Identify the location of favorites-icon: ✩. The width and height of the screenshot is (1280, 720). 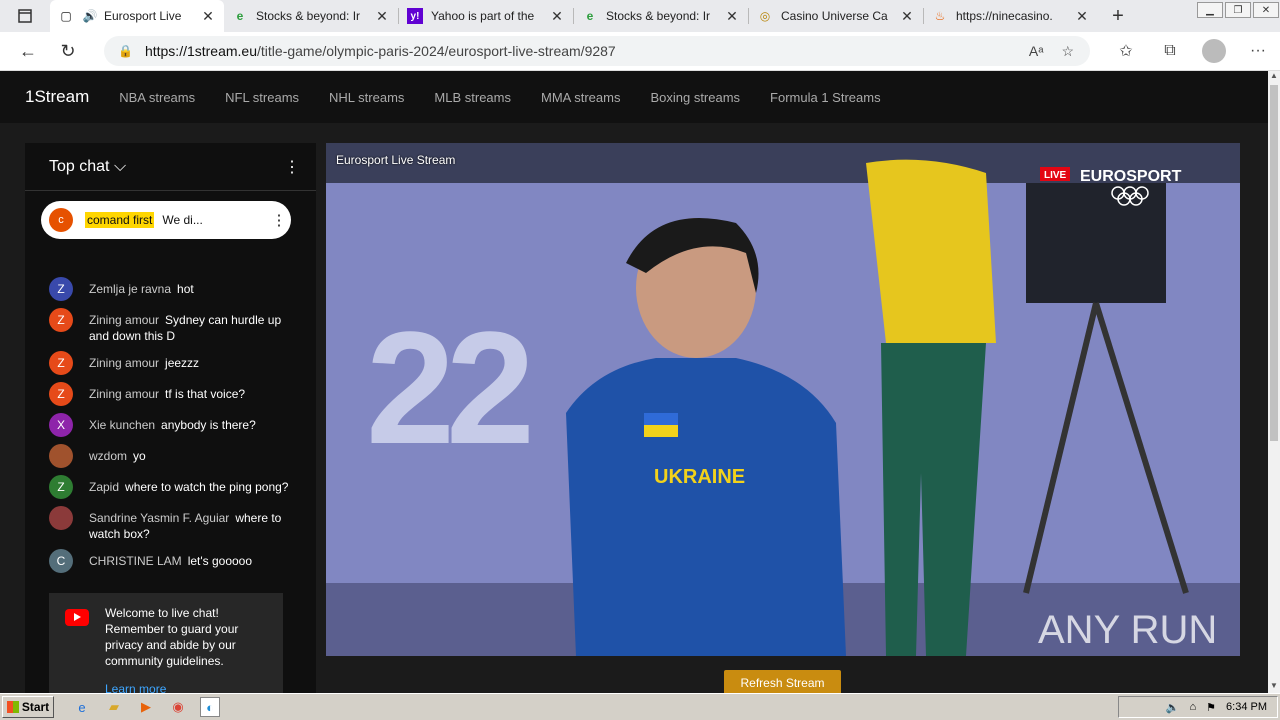
(1126, 51).